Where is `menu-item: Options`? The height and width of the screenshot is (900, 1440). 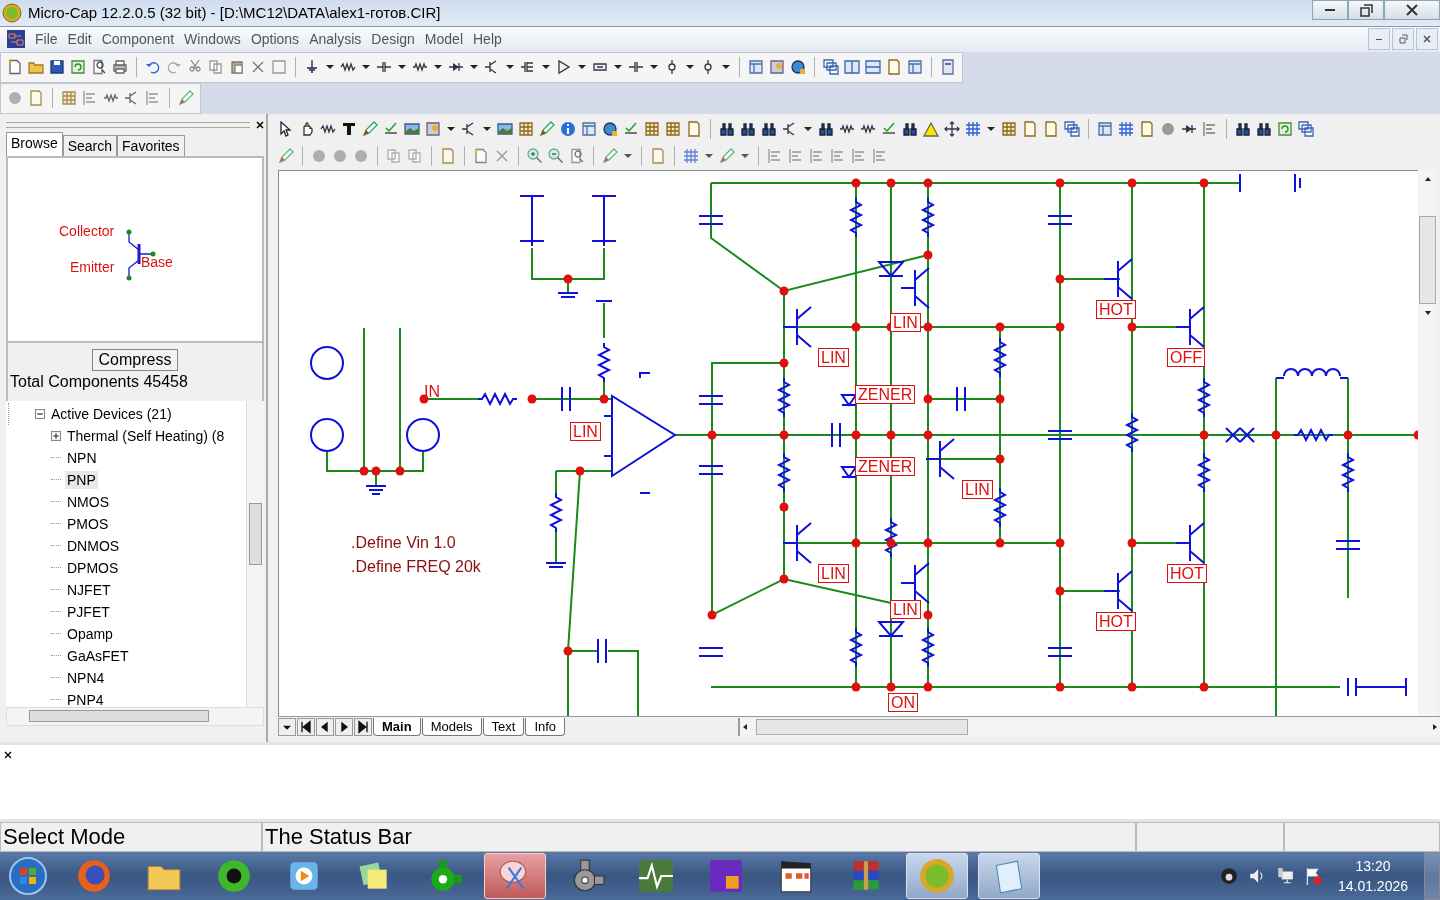 menu-item: Options is located at coordinates (277, 39).